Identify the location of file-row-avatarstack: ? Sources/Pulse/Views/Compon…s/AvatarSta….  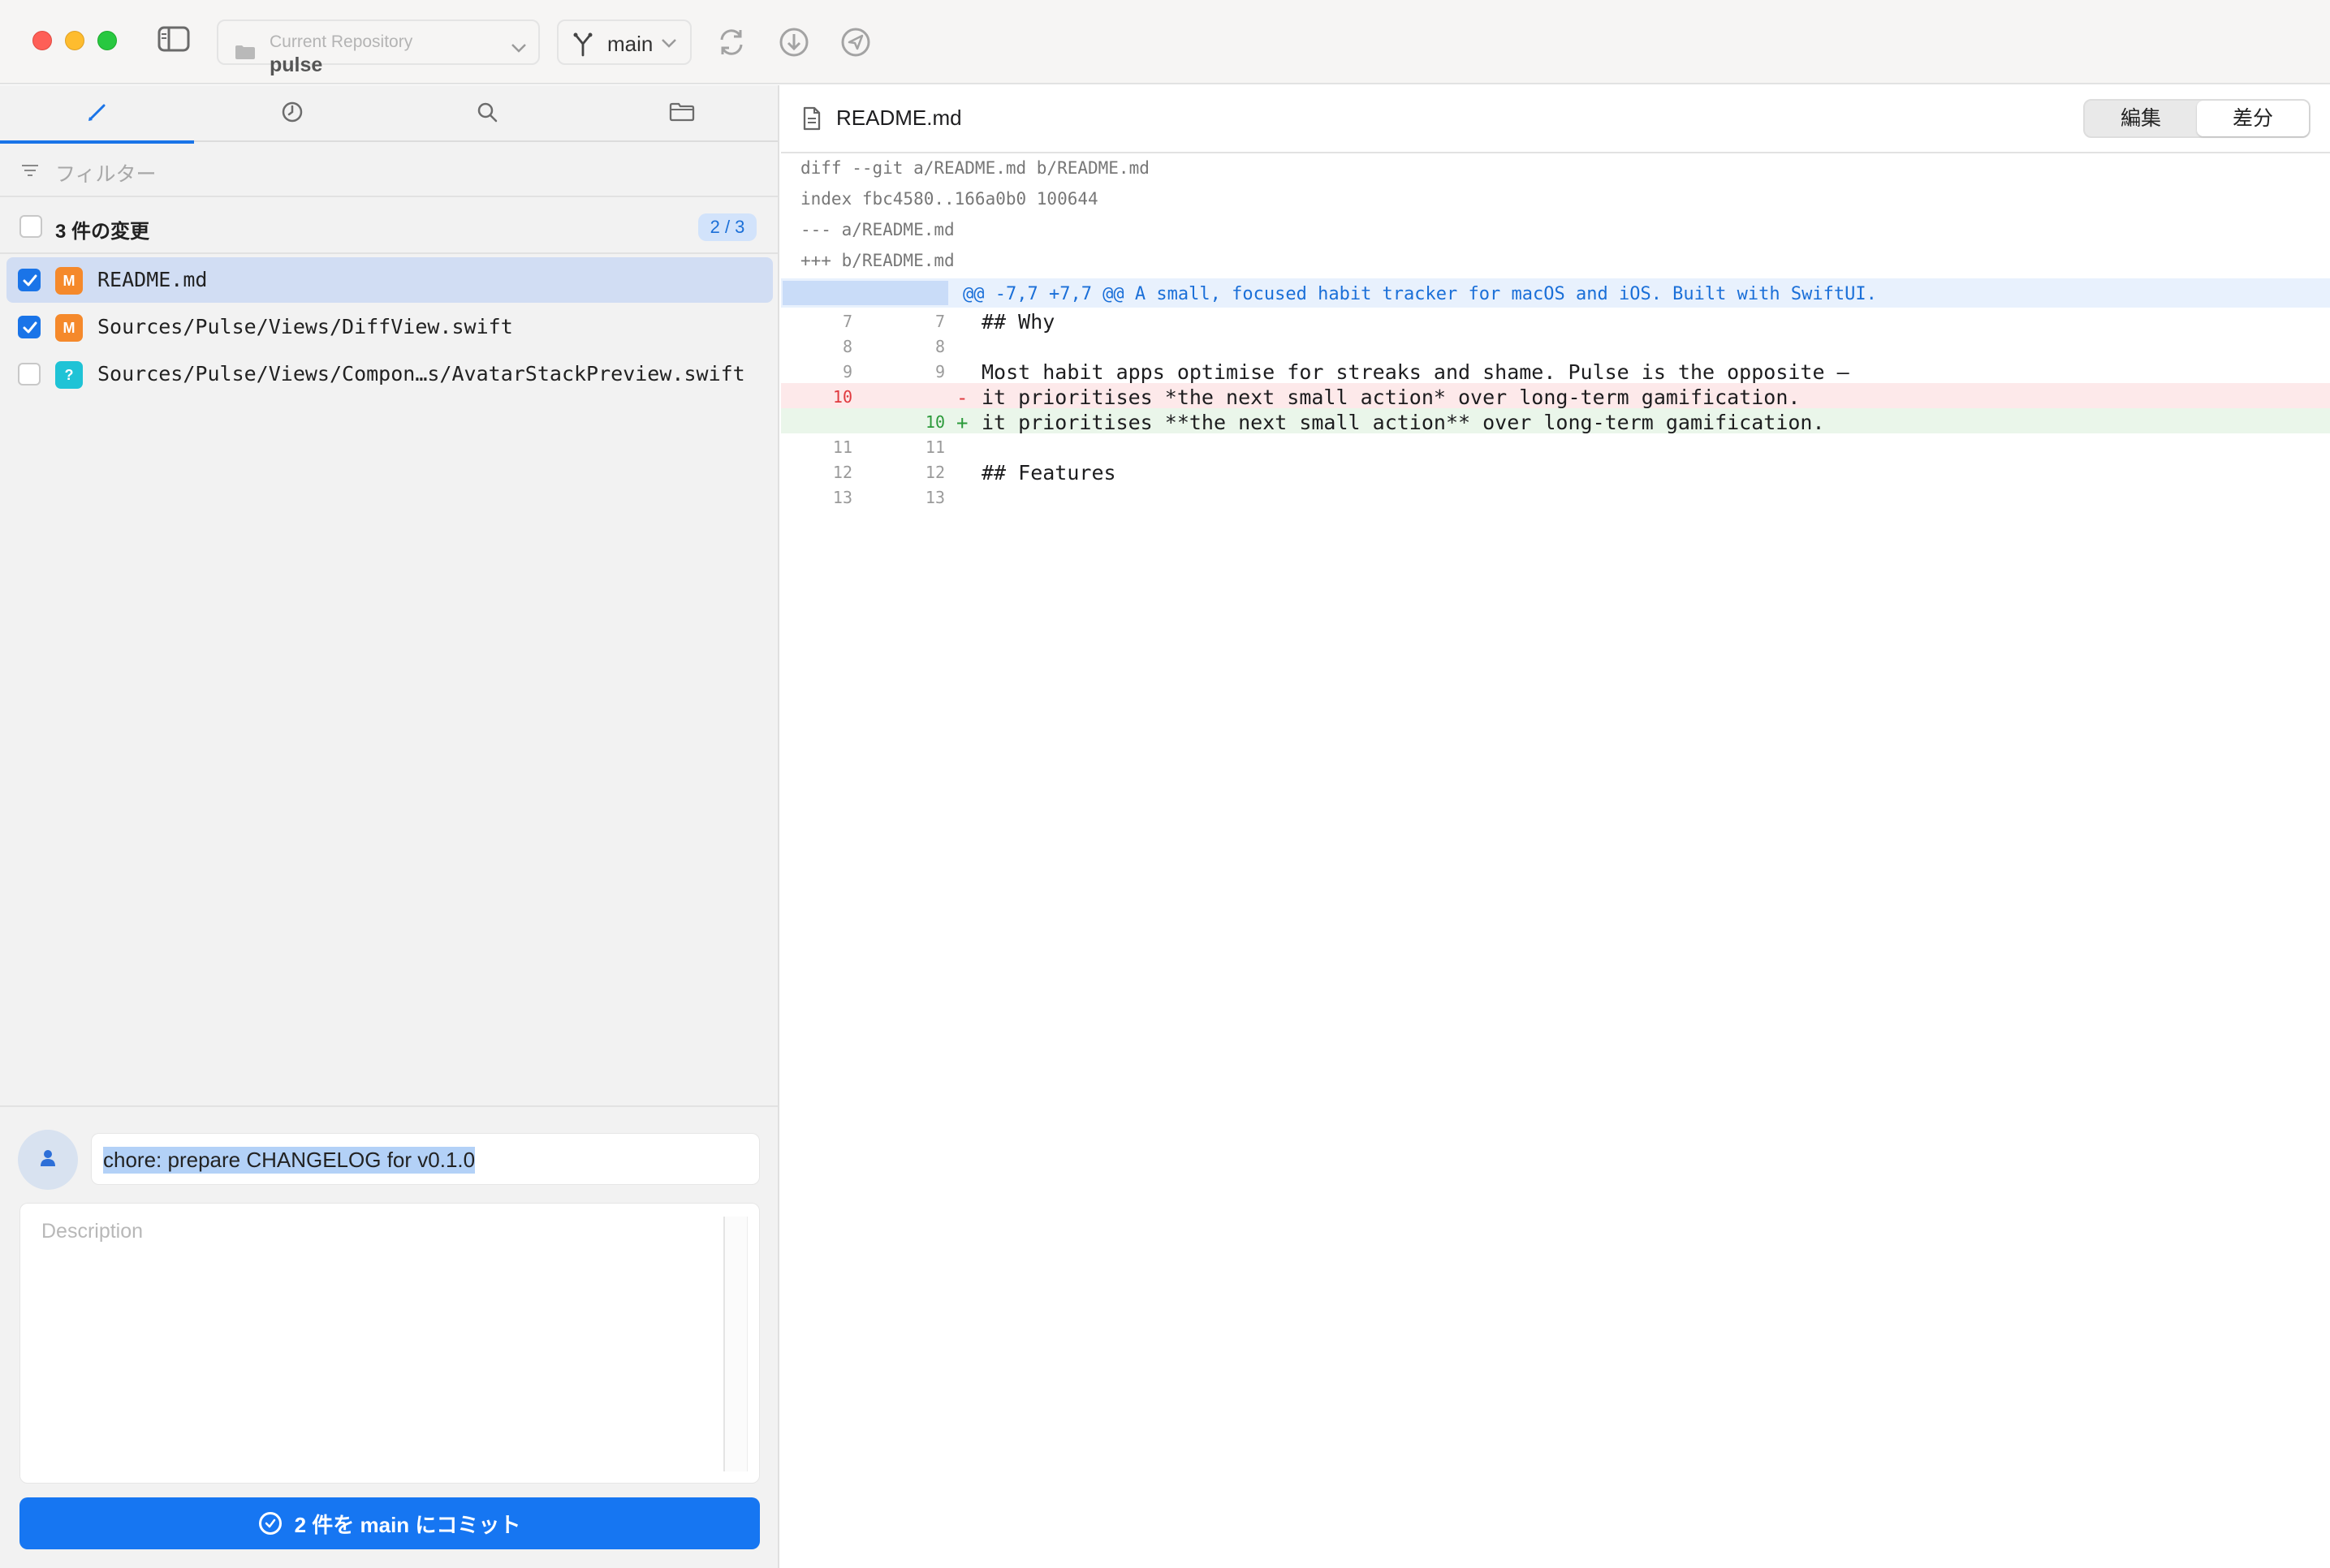
(389, 374).